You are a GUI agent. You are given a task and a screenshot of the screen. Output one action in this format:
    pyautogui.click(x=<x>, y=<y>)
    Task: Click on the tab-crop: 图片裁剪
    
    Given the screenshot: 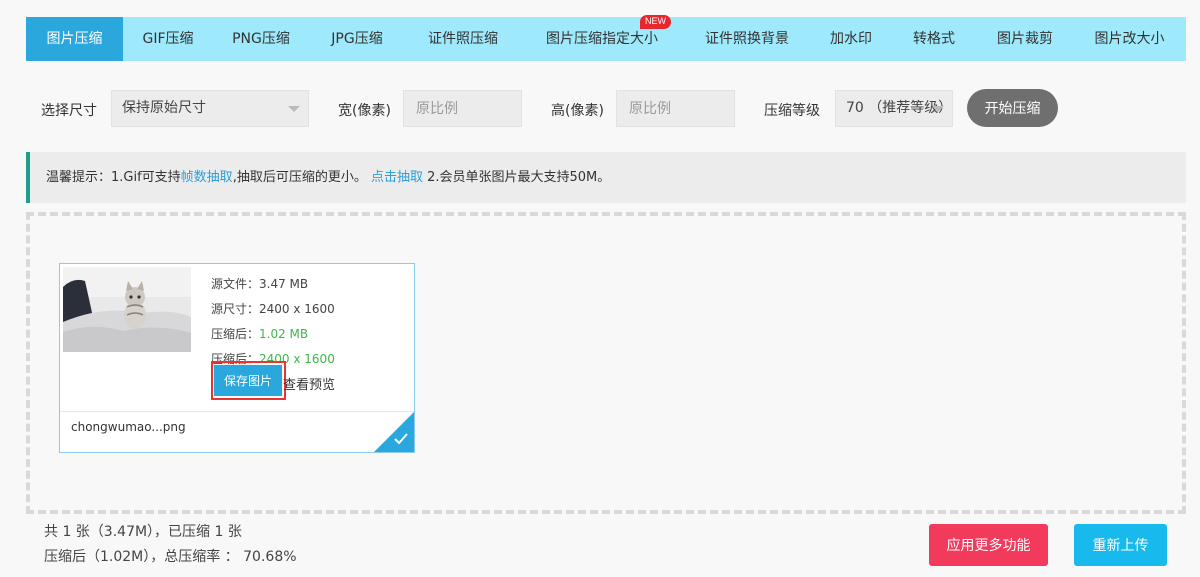 What is the action you would take?
    pyautogui.click(x=1025, y=39)
    